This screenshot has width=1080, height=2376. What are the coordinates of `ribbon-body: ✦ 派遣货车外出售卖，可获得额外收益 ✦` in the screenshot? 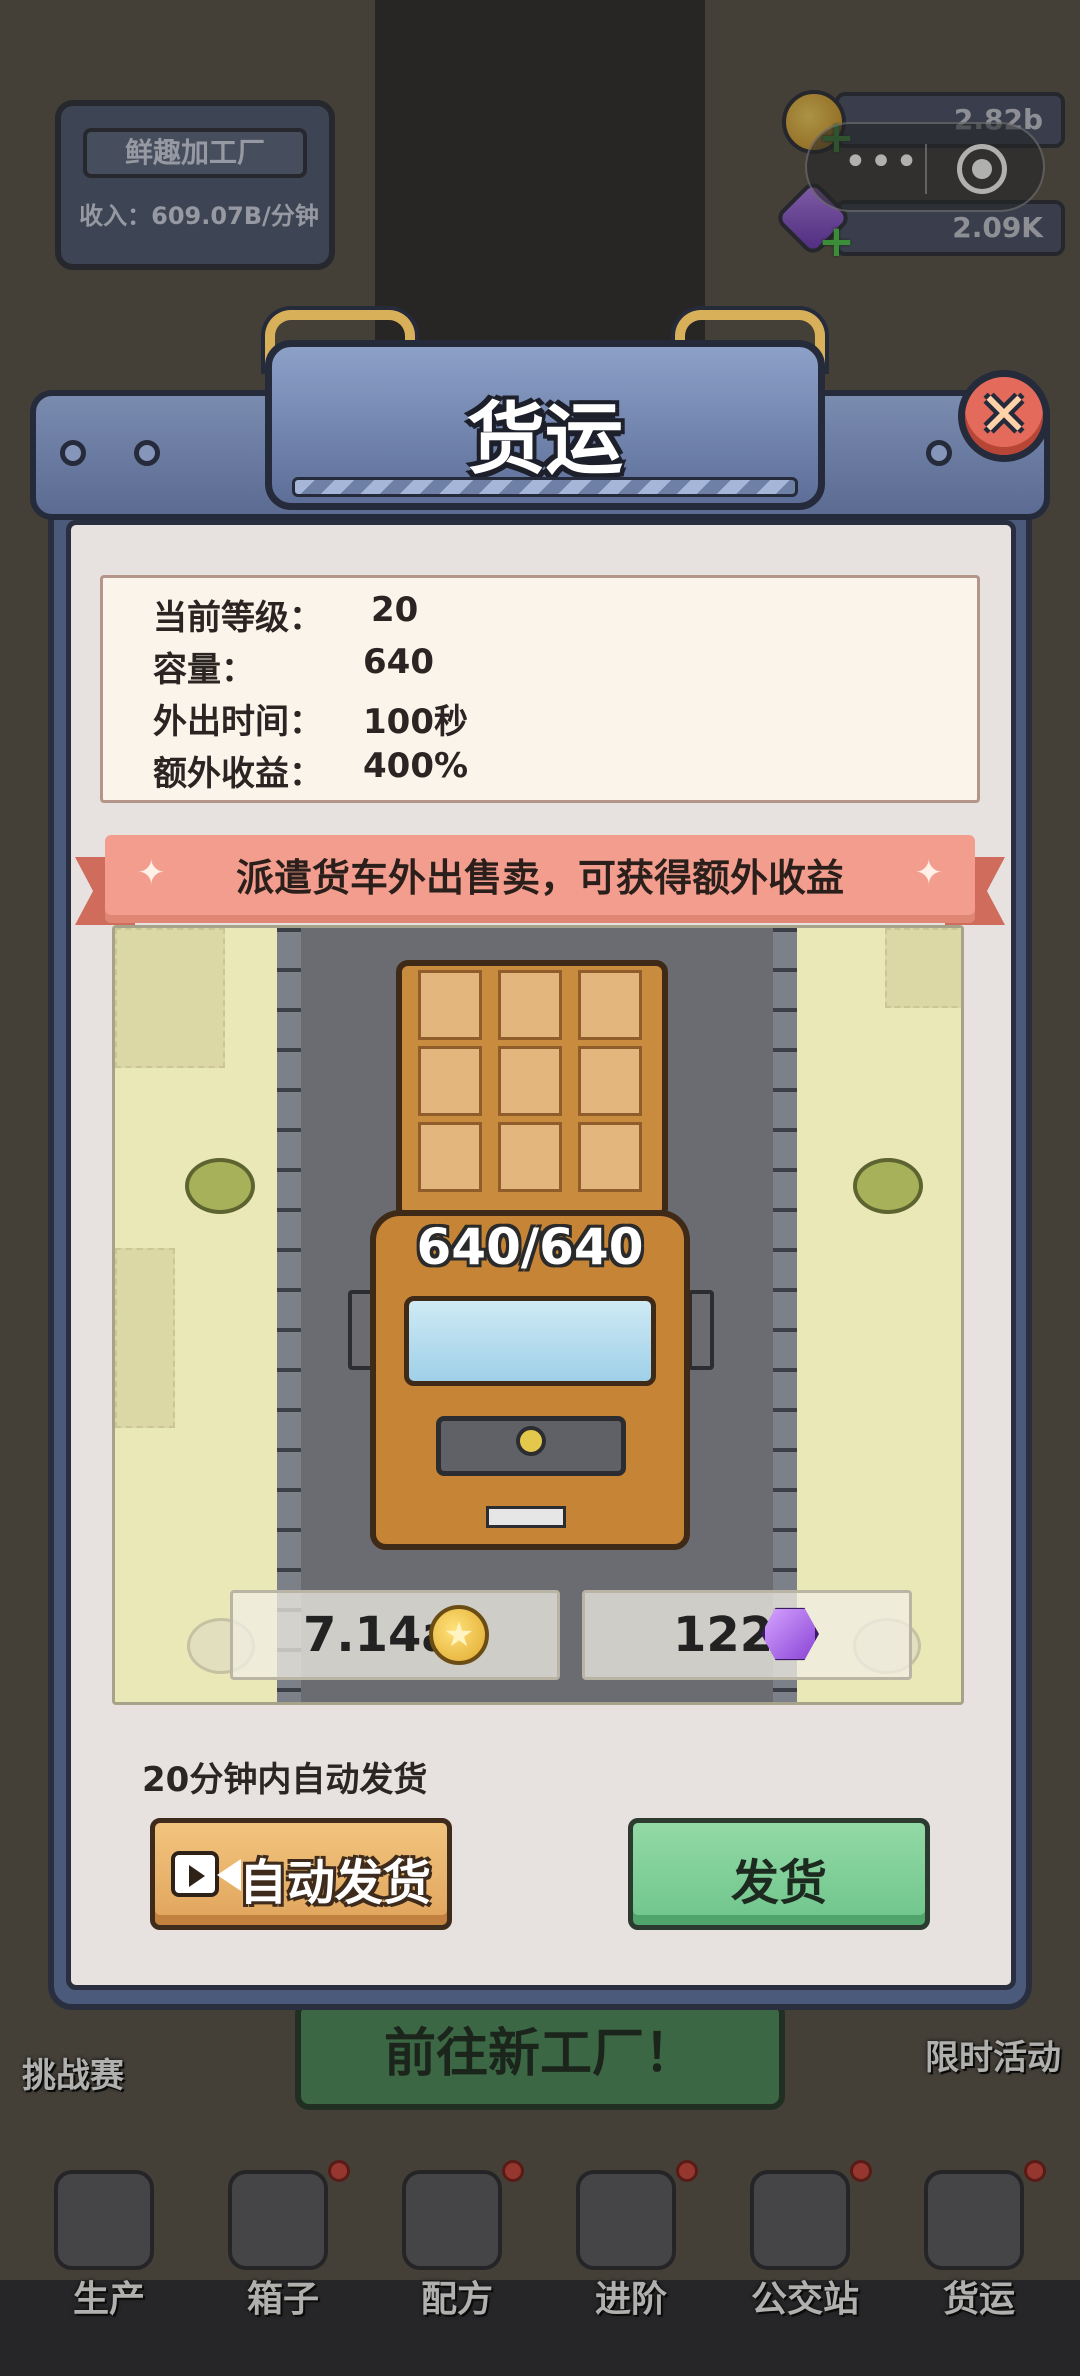 It's located at (540, 879).